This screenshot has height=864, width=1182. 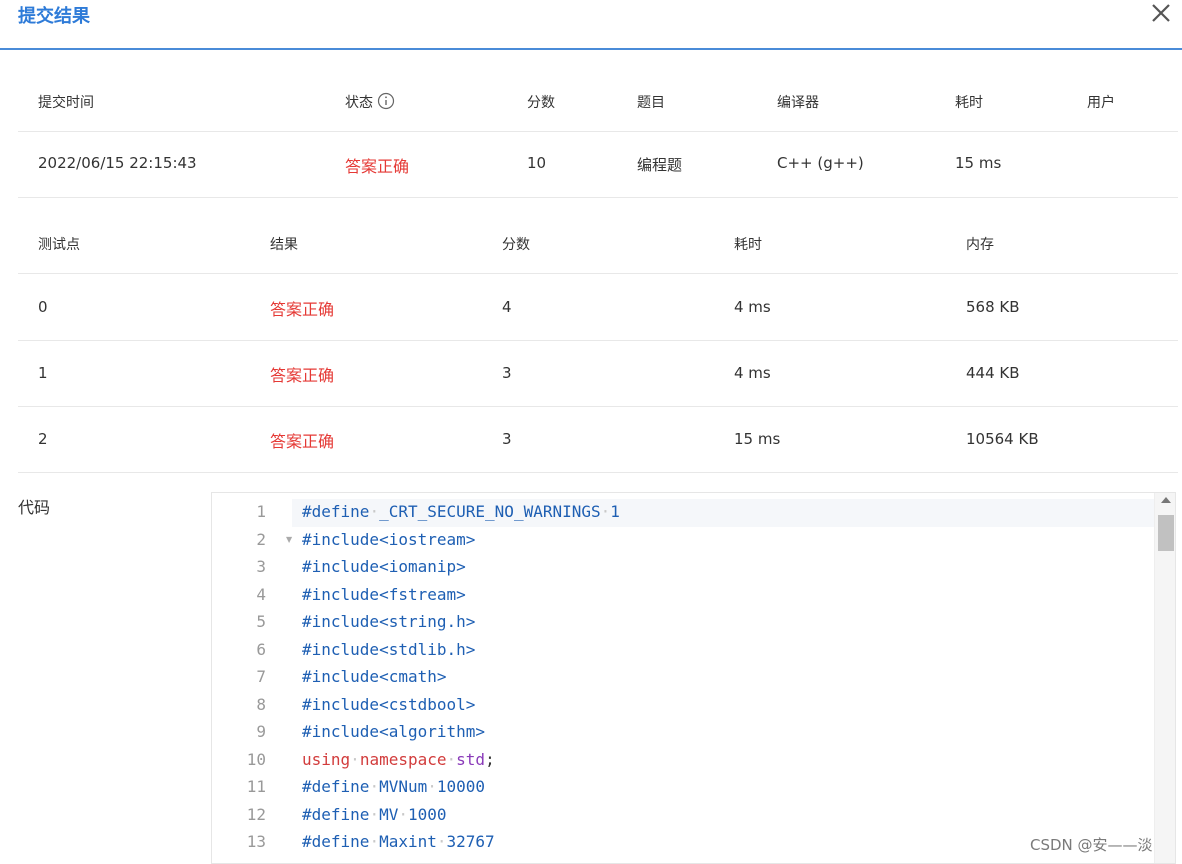 I want to click on code-line: #include<algorithm>, so click(x=723, y=733).